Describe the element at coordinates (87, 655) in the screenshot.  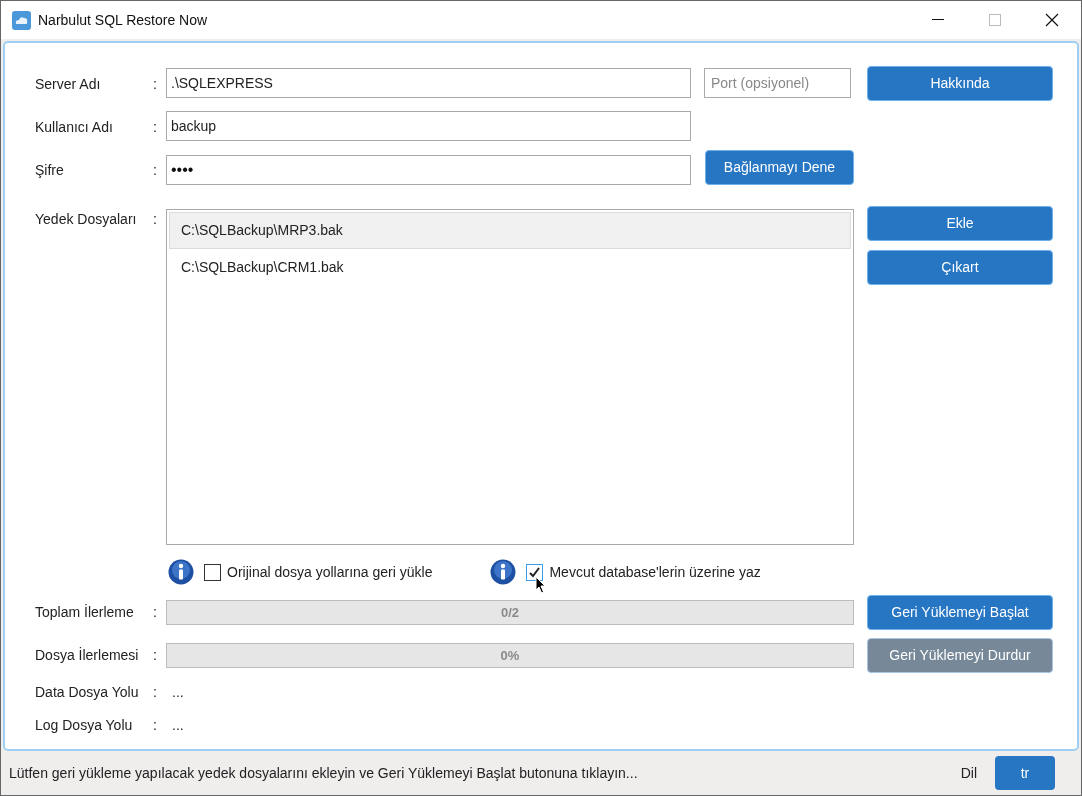
I see `field-label: Dosya İlerlemesi` at that location.